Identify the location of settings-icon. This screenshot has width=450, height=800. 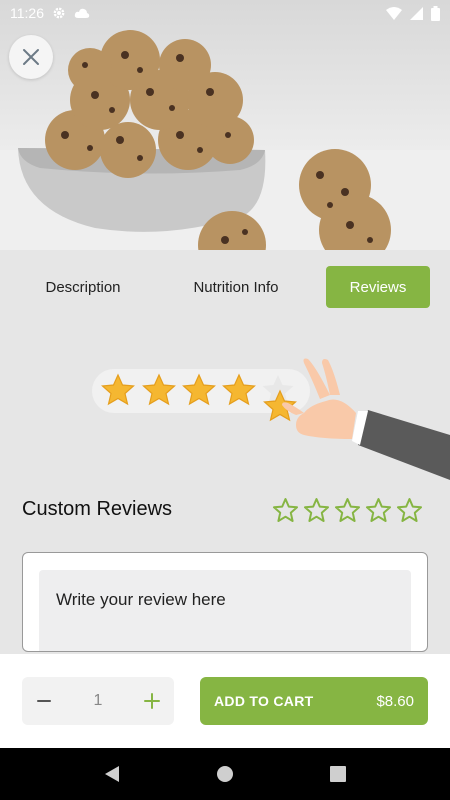
(59, 13).